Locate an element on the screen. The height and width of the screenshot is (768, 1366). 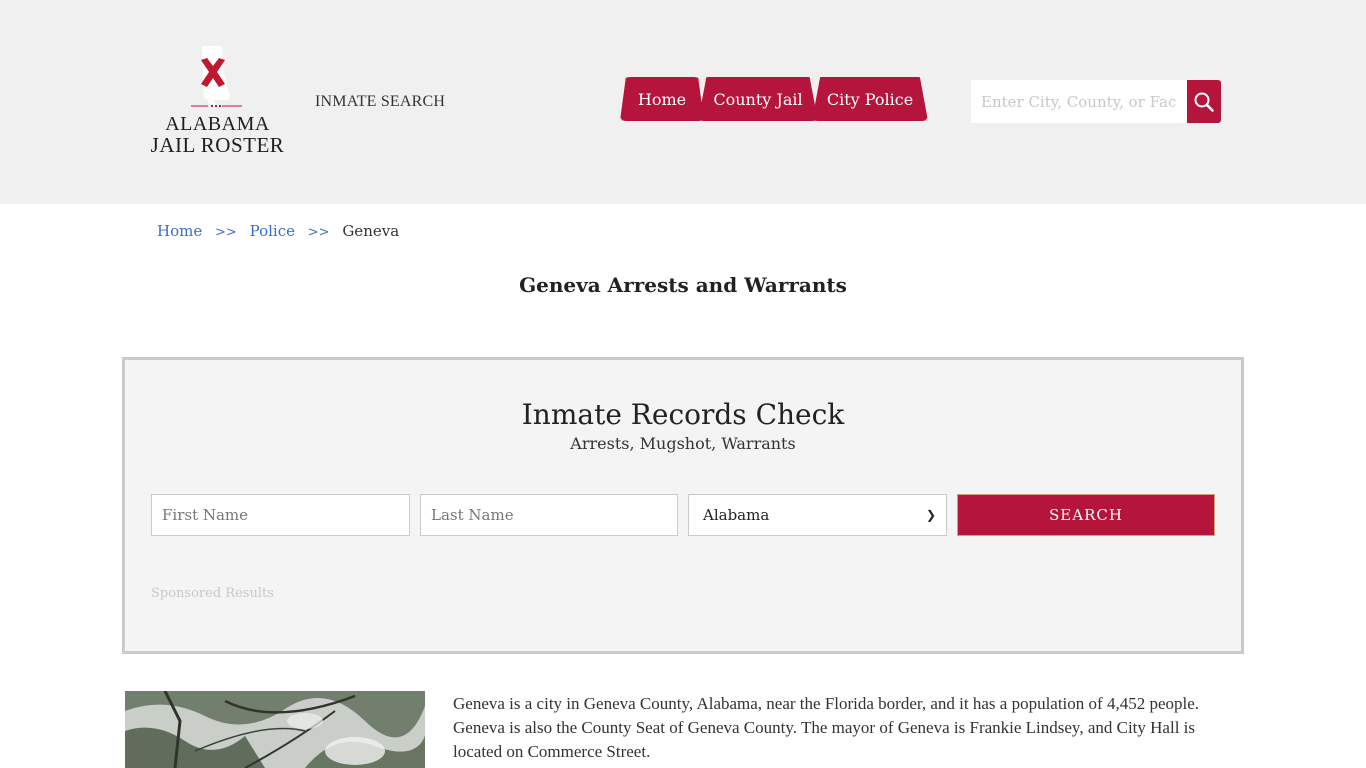
records-search-button: SEARCH is located at coordinates (1086, 515).